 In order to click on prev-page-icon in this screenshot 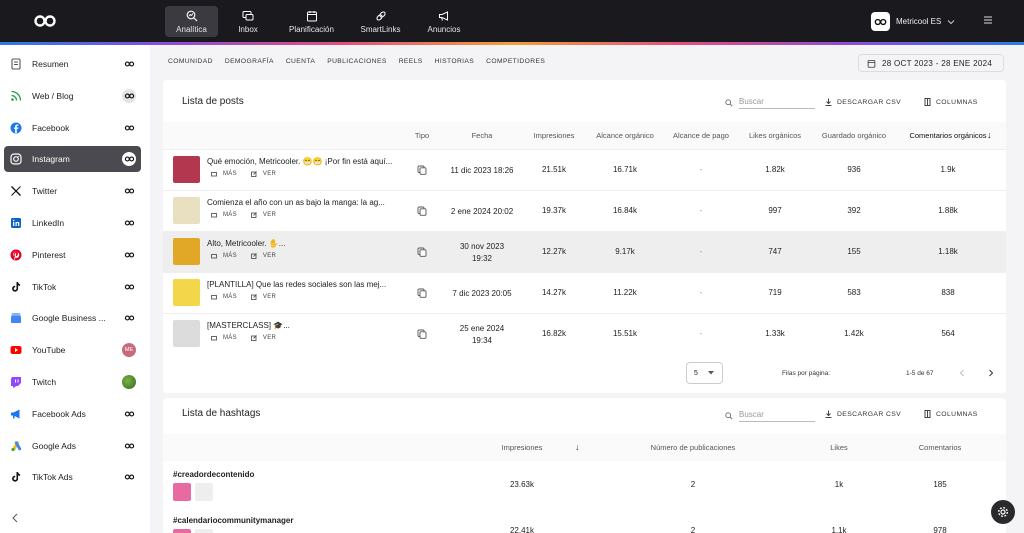, I will do `click(962, 373)`.